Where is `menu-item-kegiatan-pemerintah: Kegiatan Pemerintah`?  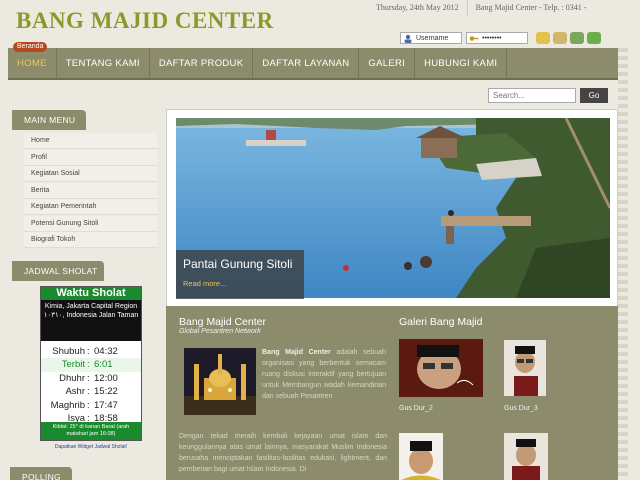 menu-item-kegiatan-pemerintah: Kegiatan Pemerintah is located at coordinates (91, 207).